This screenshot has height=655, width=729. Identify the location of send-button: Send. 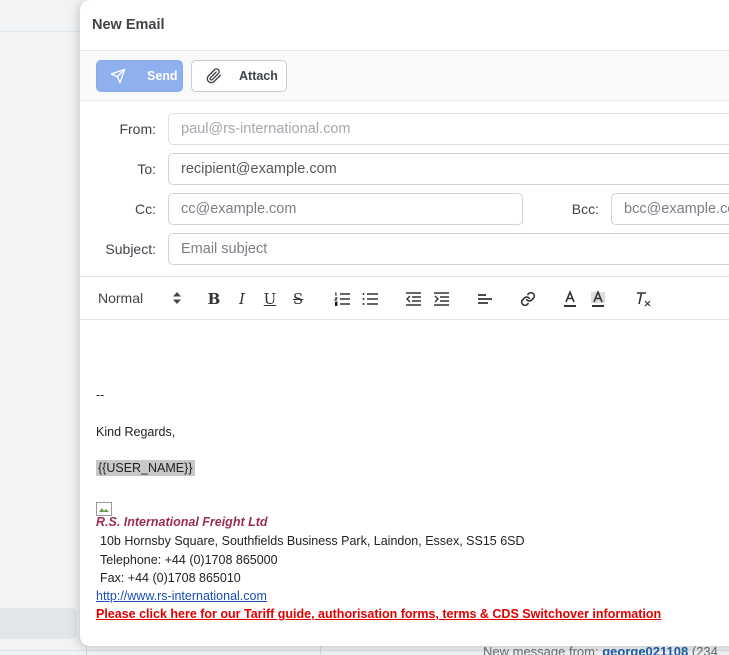
(139, 76).